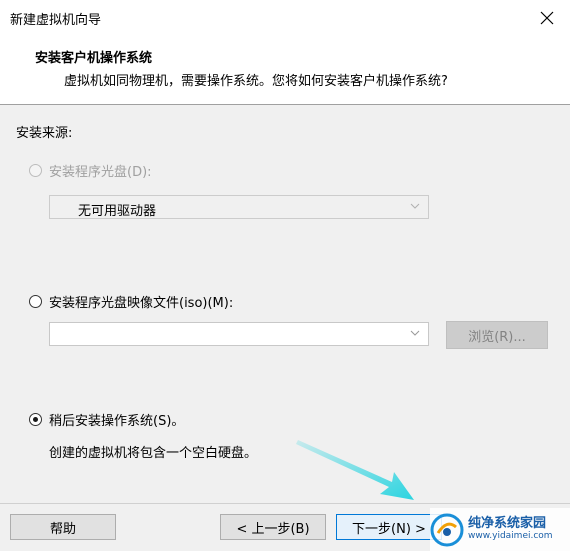 Image resolution: width=570 pixels, height=551 pixels. What do you see at coordinates (100, 172) in the screenshot?
I see `radio-disc-label: 安装程序光盘(D):` at bounding box center [100, 172].